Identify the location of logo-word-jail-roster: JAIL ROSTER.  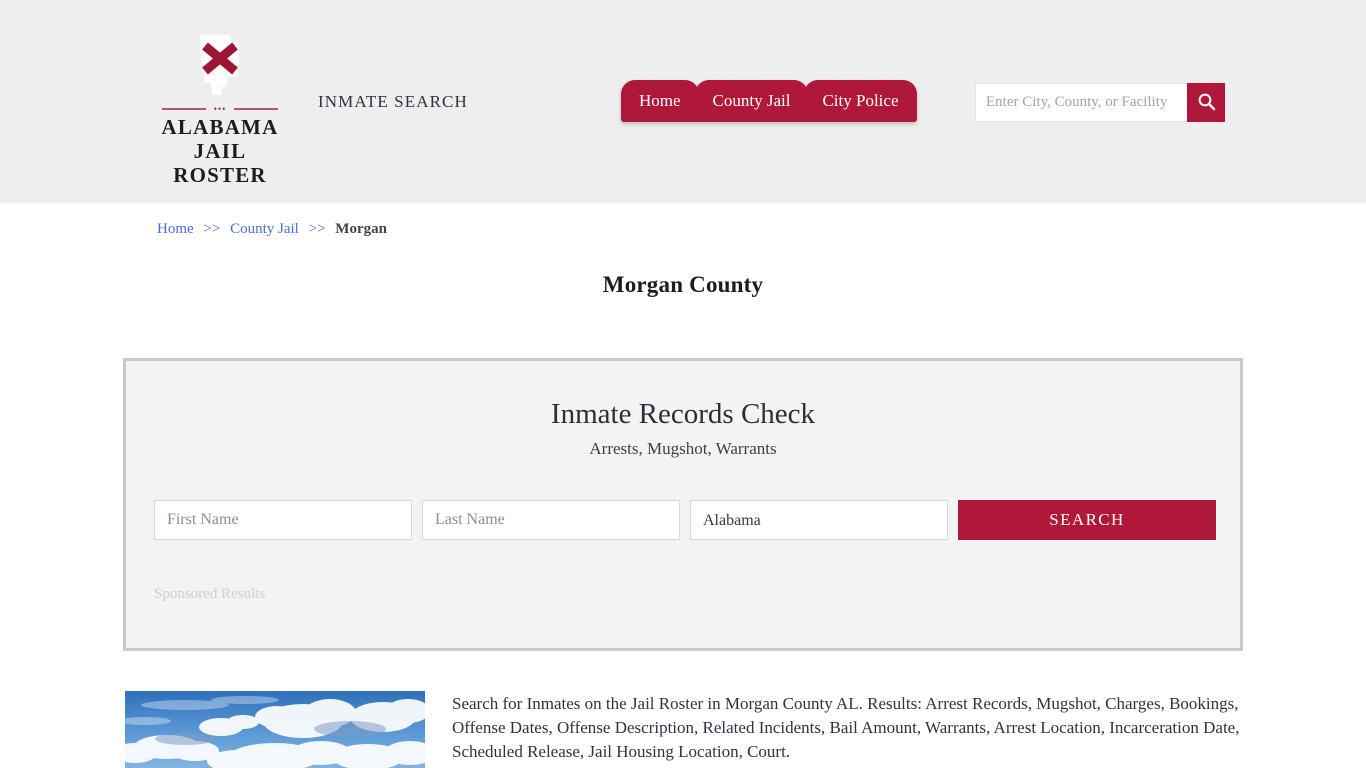
(220, 162).